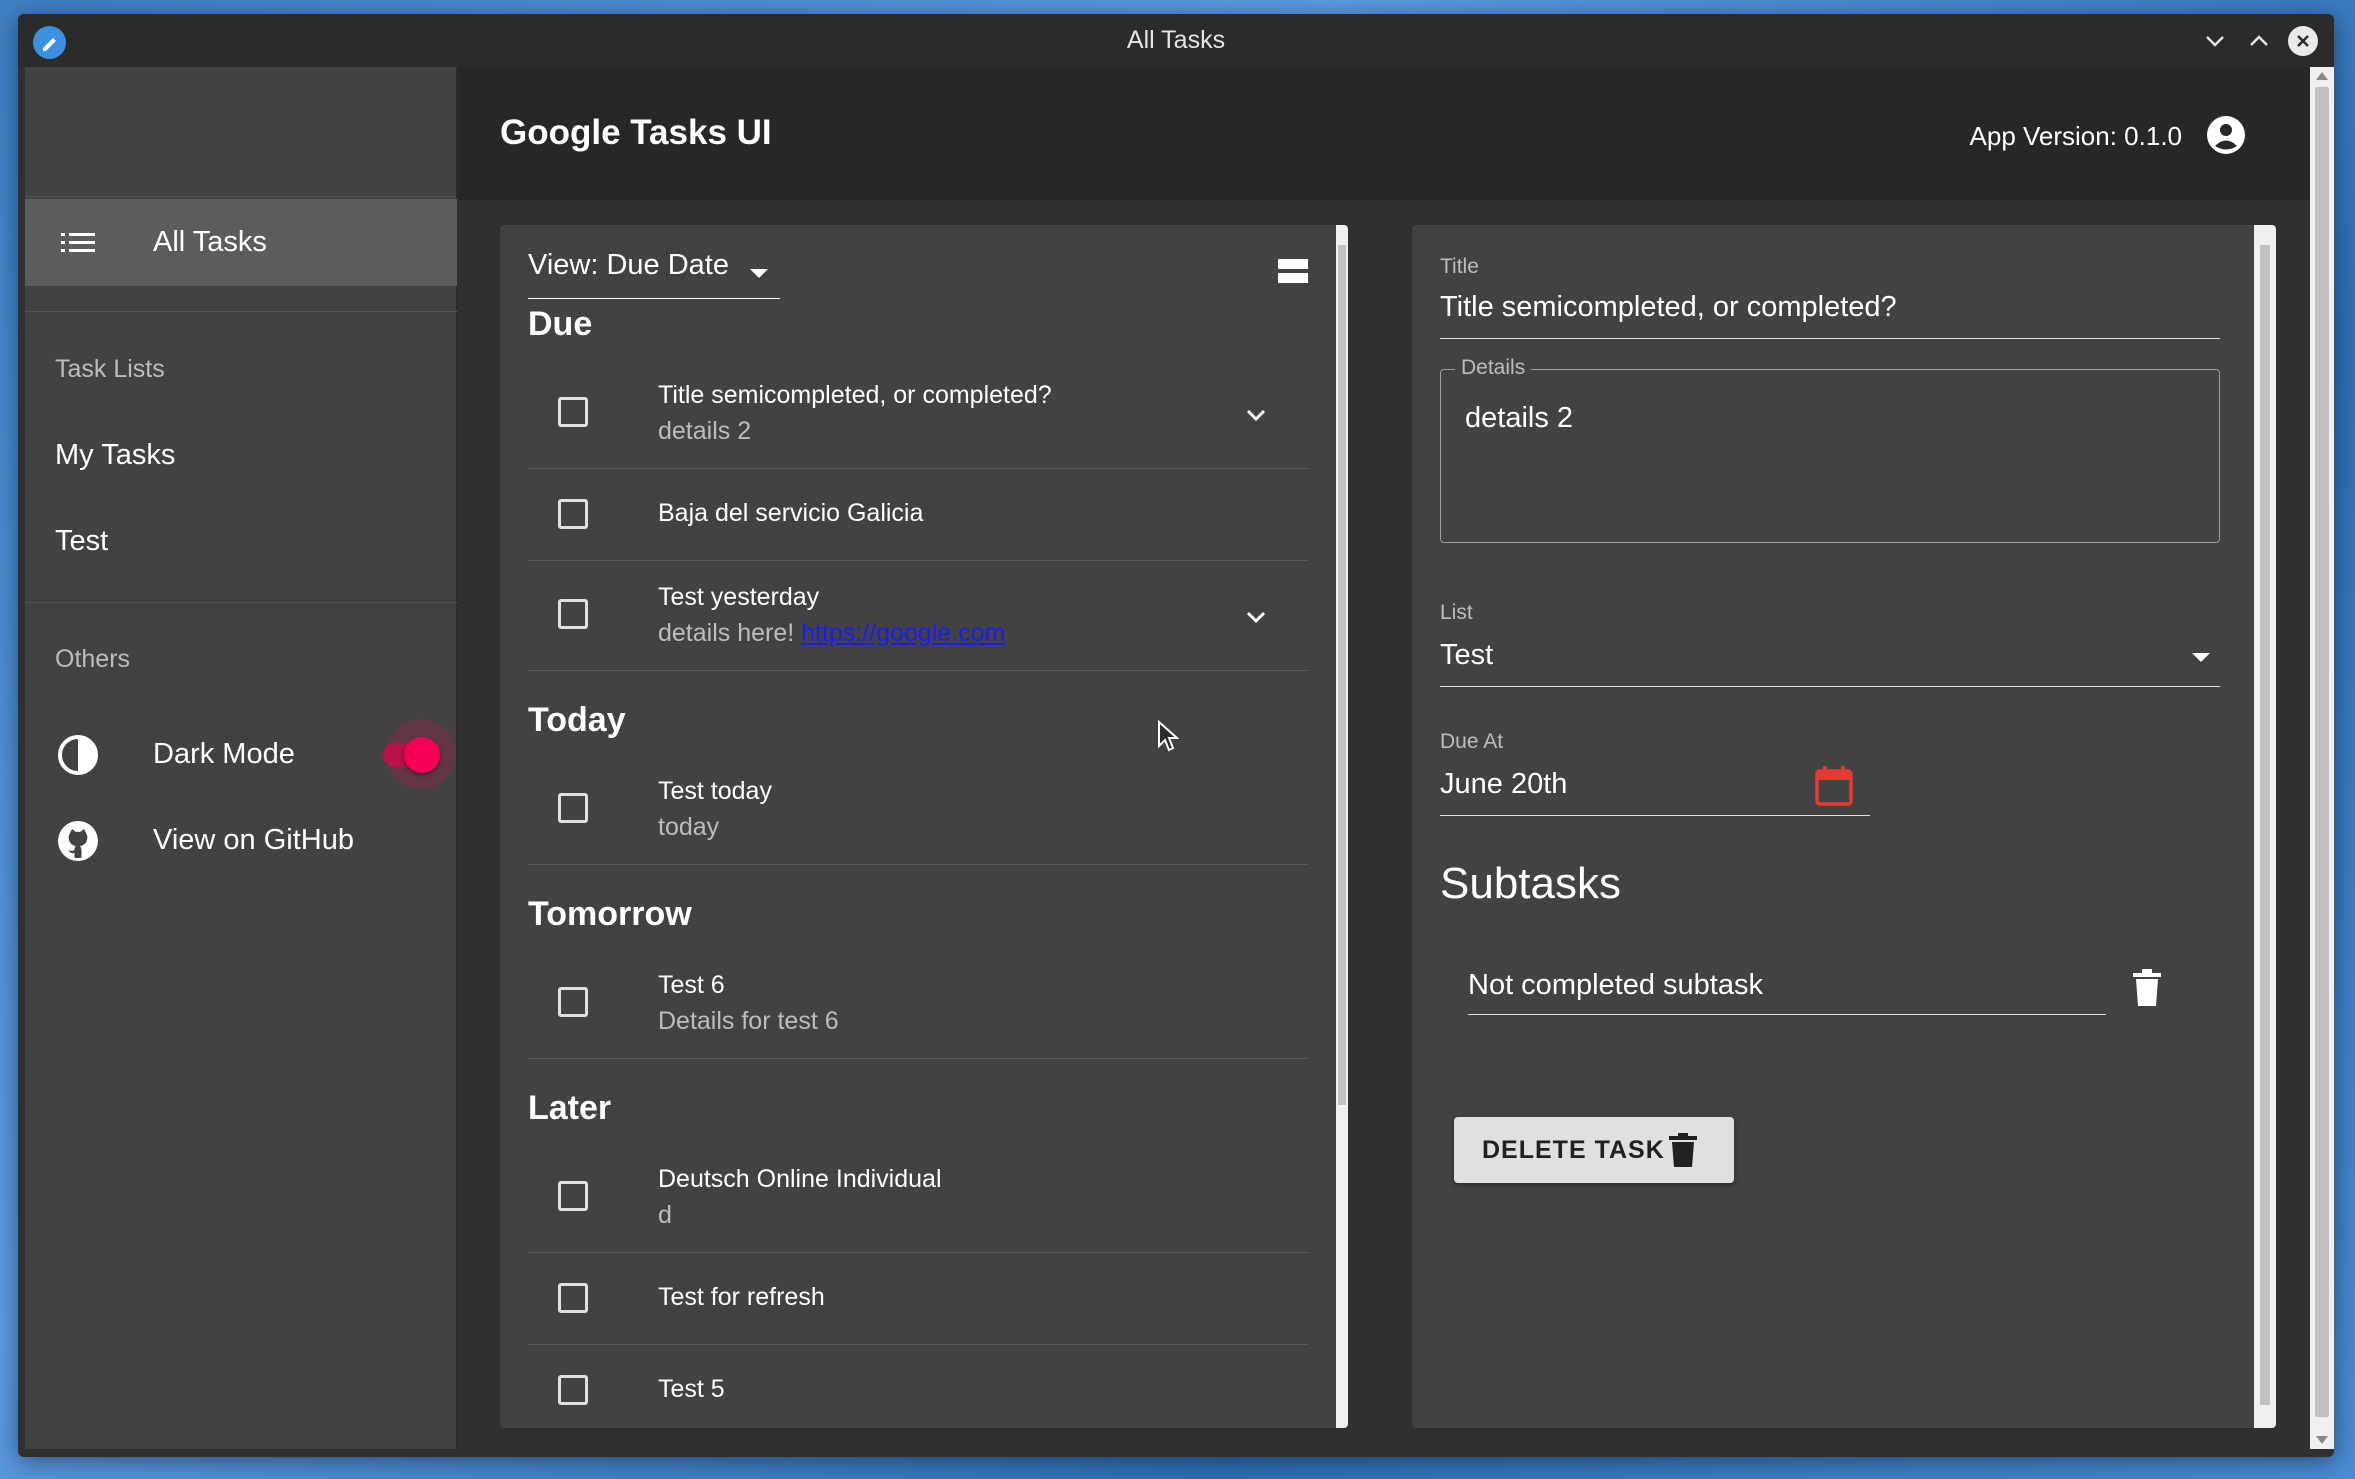 This screenshot has height=1479, width=2355. What do you see at coordinates (241, 311) in the screenshot?
I see `sidebar-divider` at bounding box center [241, 311].